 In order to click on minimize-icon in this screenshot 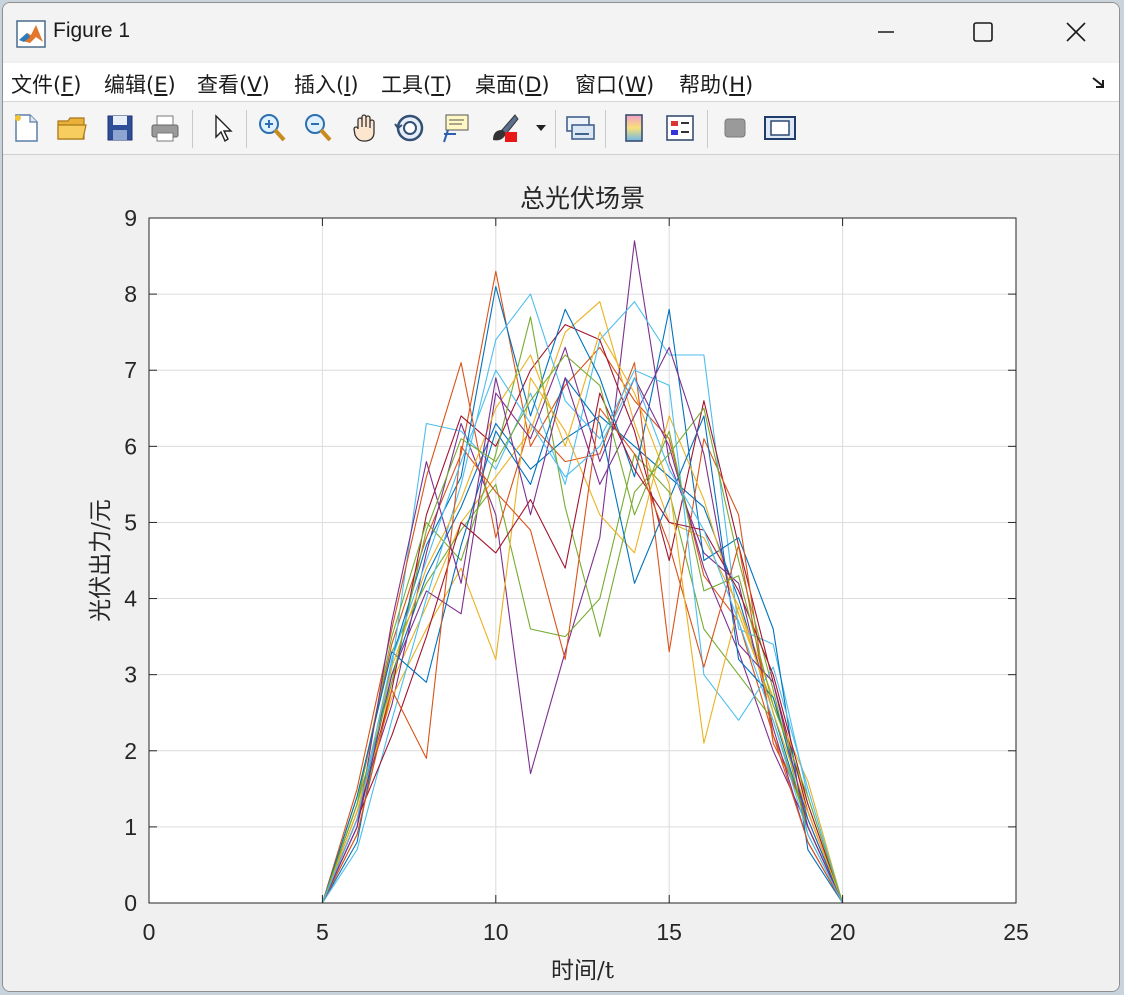, I will do `click(886, 32)`.